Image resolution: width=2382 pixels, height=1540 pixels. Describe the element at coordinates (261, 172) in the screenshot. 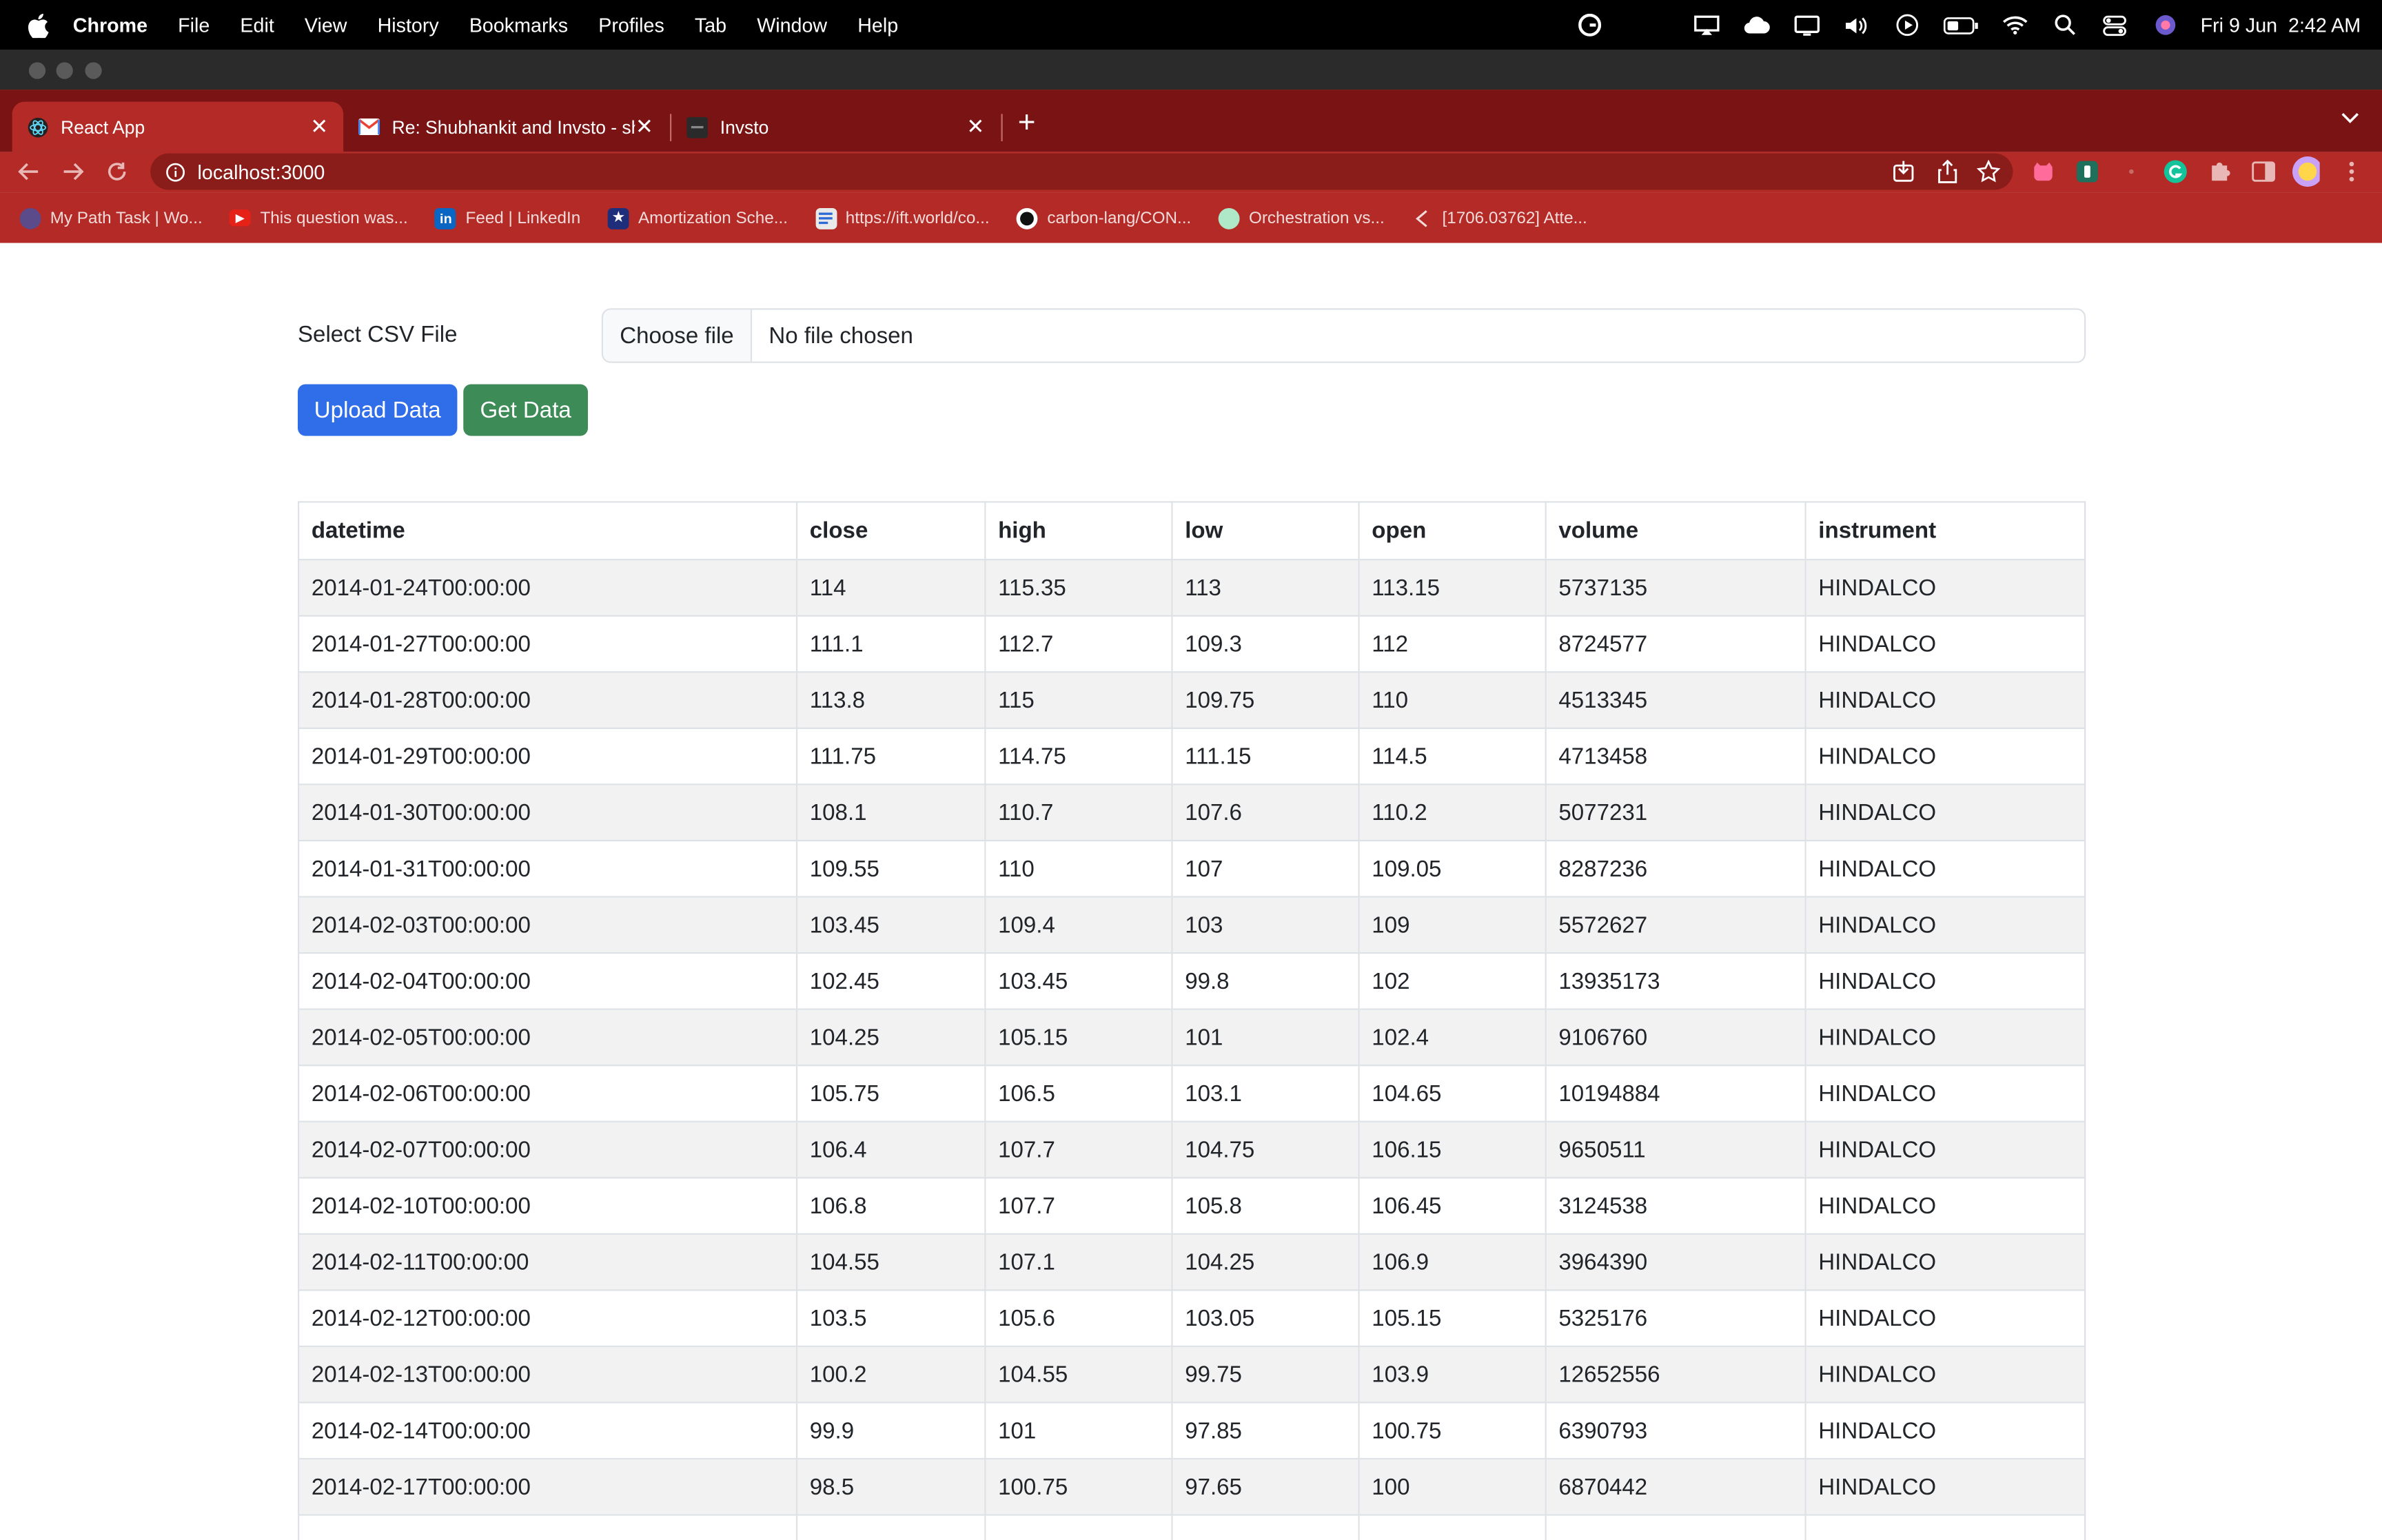

I see `url-text: localhost:3000` at that location.